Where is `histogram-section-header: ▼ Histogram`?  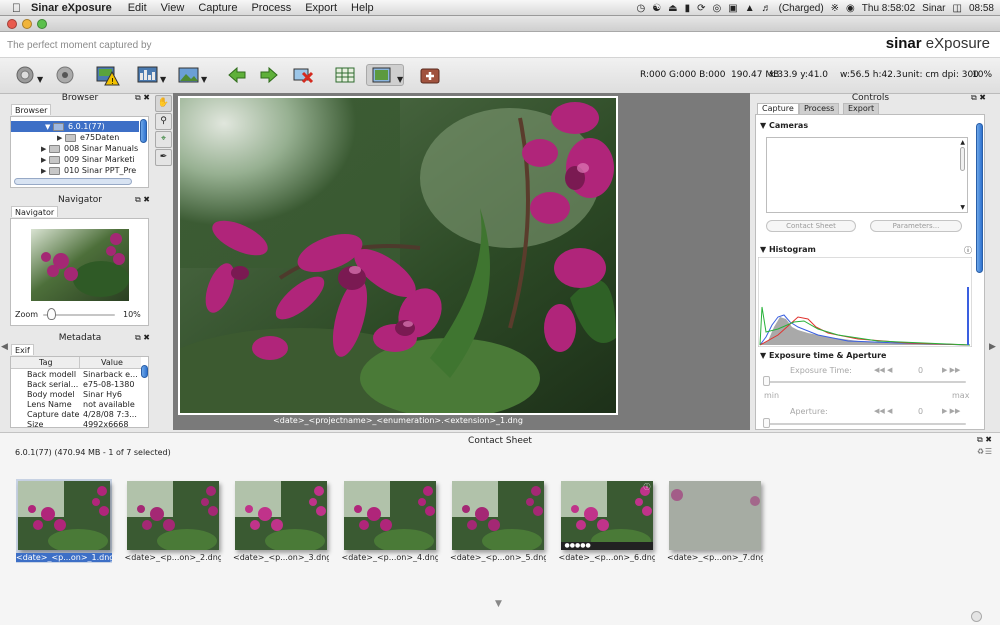 histogram-section-header: ▼ Histogram is located at coordinates (788, 249).